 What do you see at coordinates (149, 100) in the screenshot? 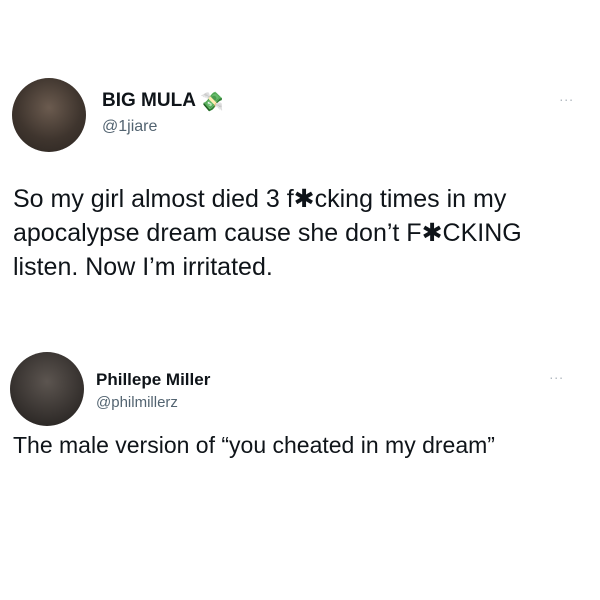
I see `display-name: BIG MULA` at bounding box center [149, 100].